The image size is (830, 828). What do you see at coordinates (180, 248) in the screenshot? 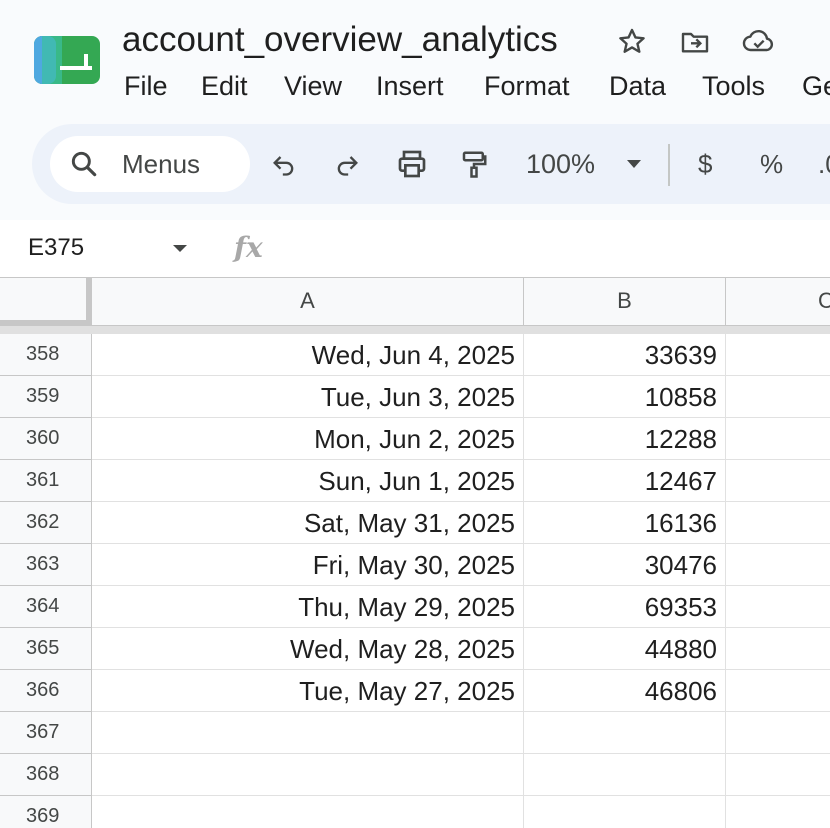
I see `name-box-dropdown-icon` at bounding box center [180, 248].